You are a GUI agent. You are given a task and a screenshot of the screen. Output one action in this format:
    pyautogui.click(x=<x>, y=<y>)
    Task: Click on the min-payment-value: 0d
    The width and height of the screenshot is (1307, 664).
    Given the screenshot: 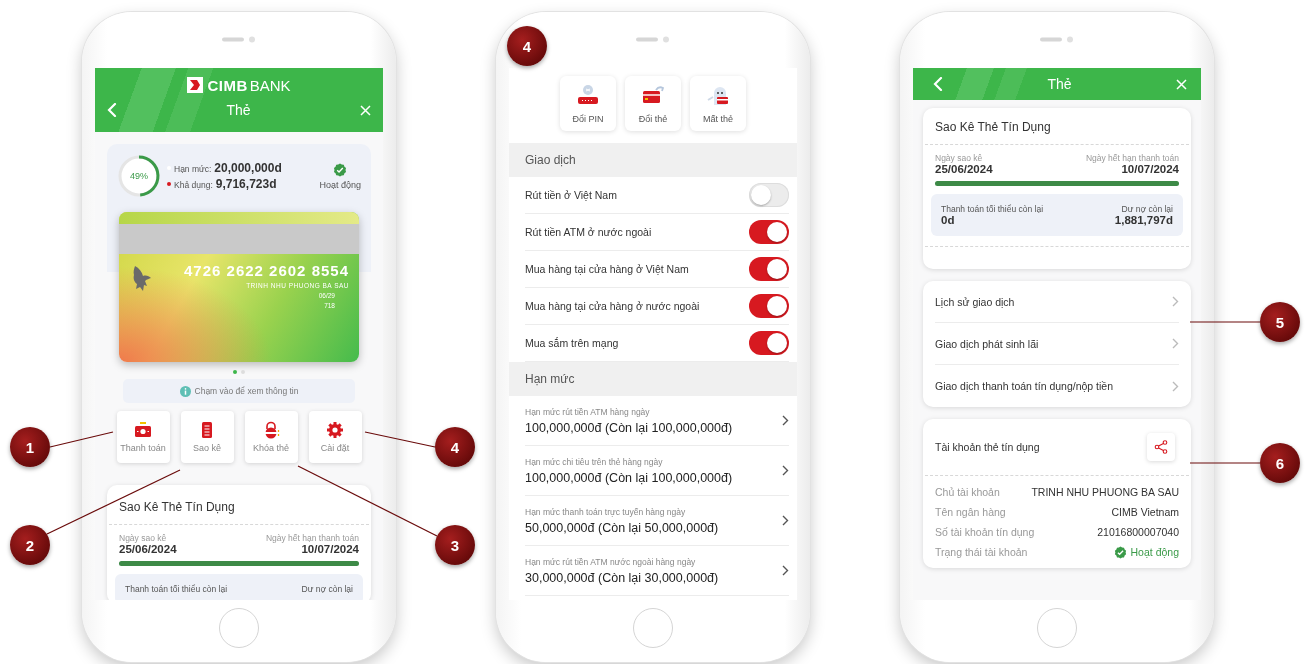 What is the action you would take?
    pyautogui.click(x=948, y=220)
    